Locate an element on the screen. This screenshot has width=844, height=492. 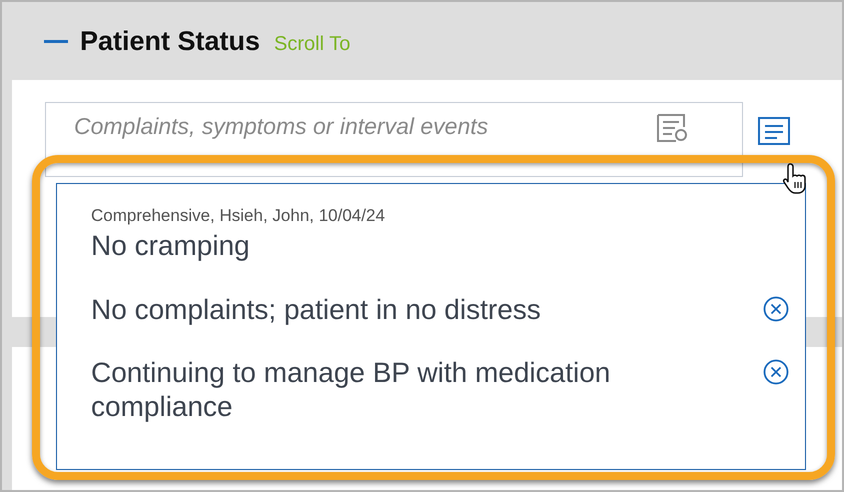
section-title: Patient Status is located at coordinates (170, 41).